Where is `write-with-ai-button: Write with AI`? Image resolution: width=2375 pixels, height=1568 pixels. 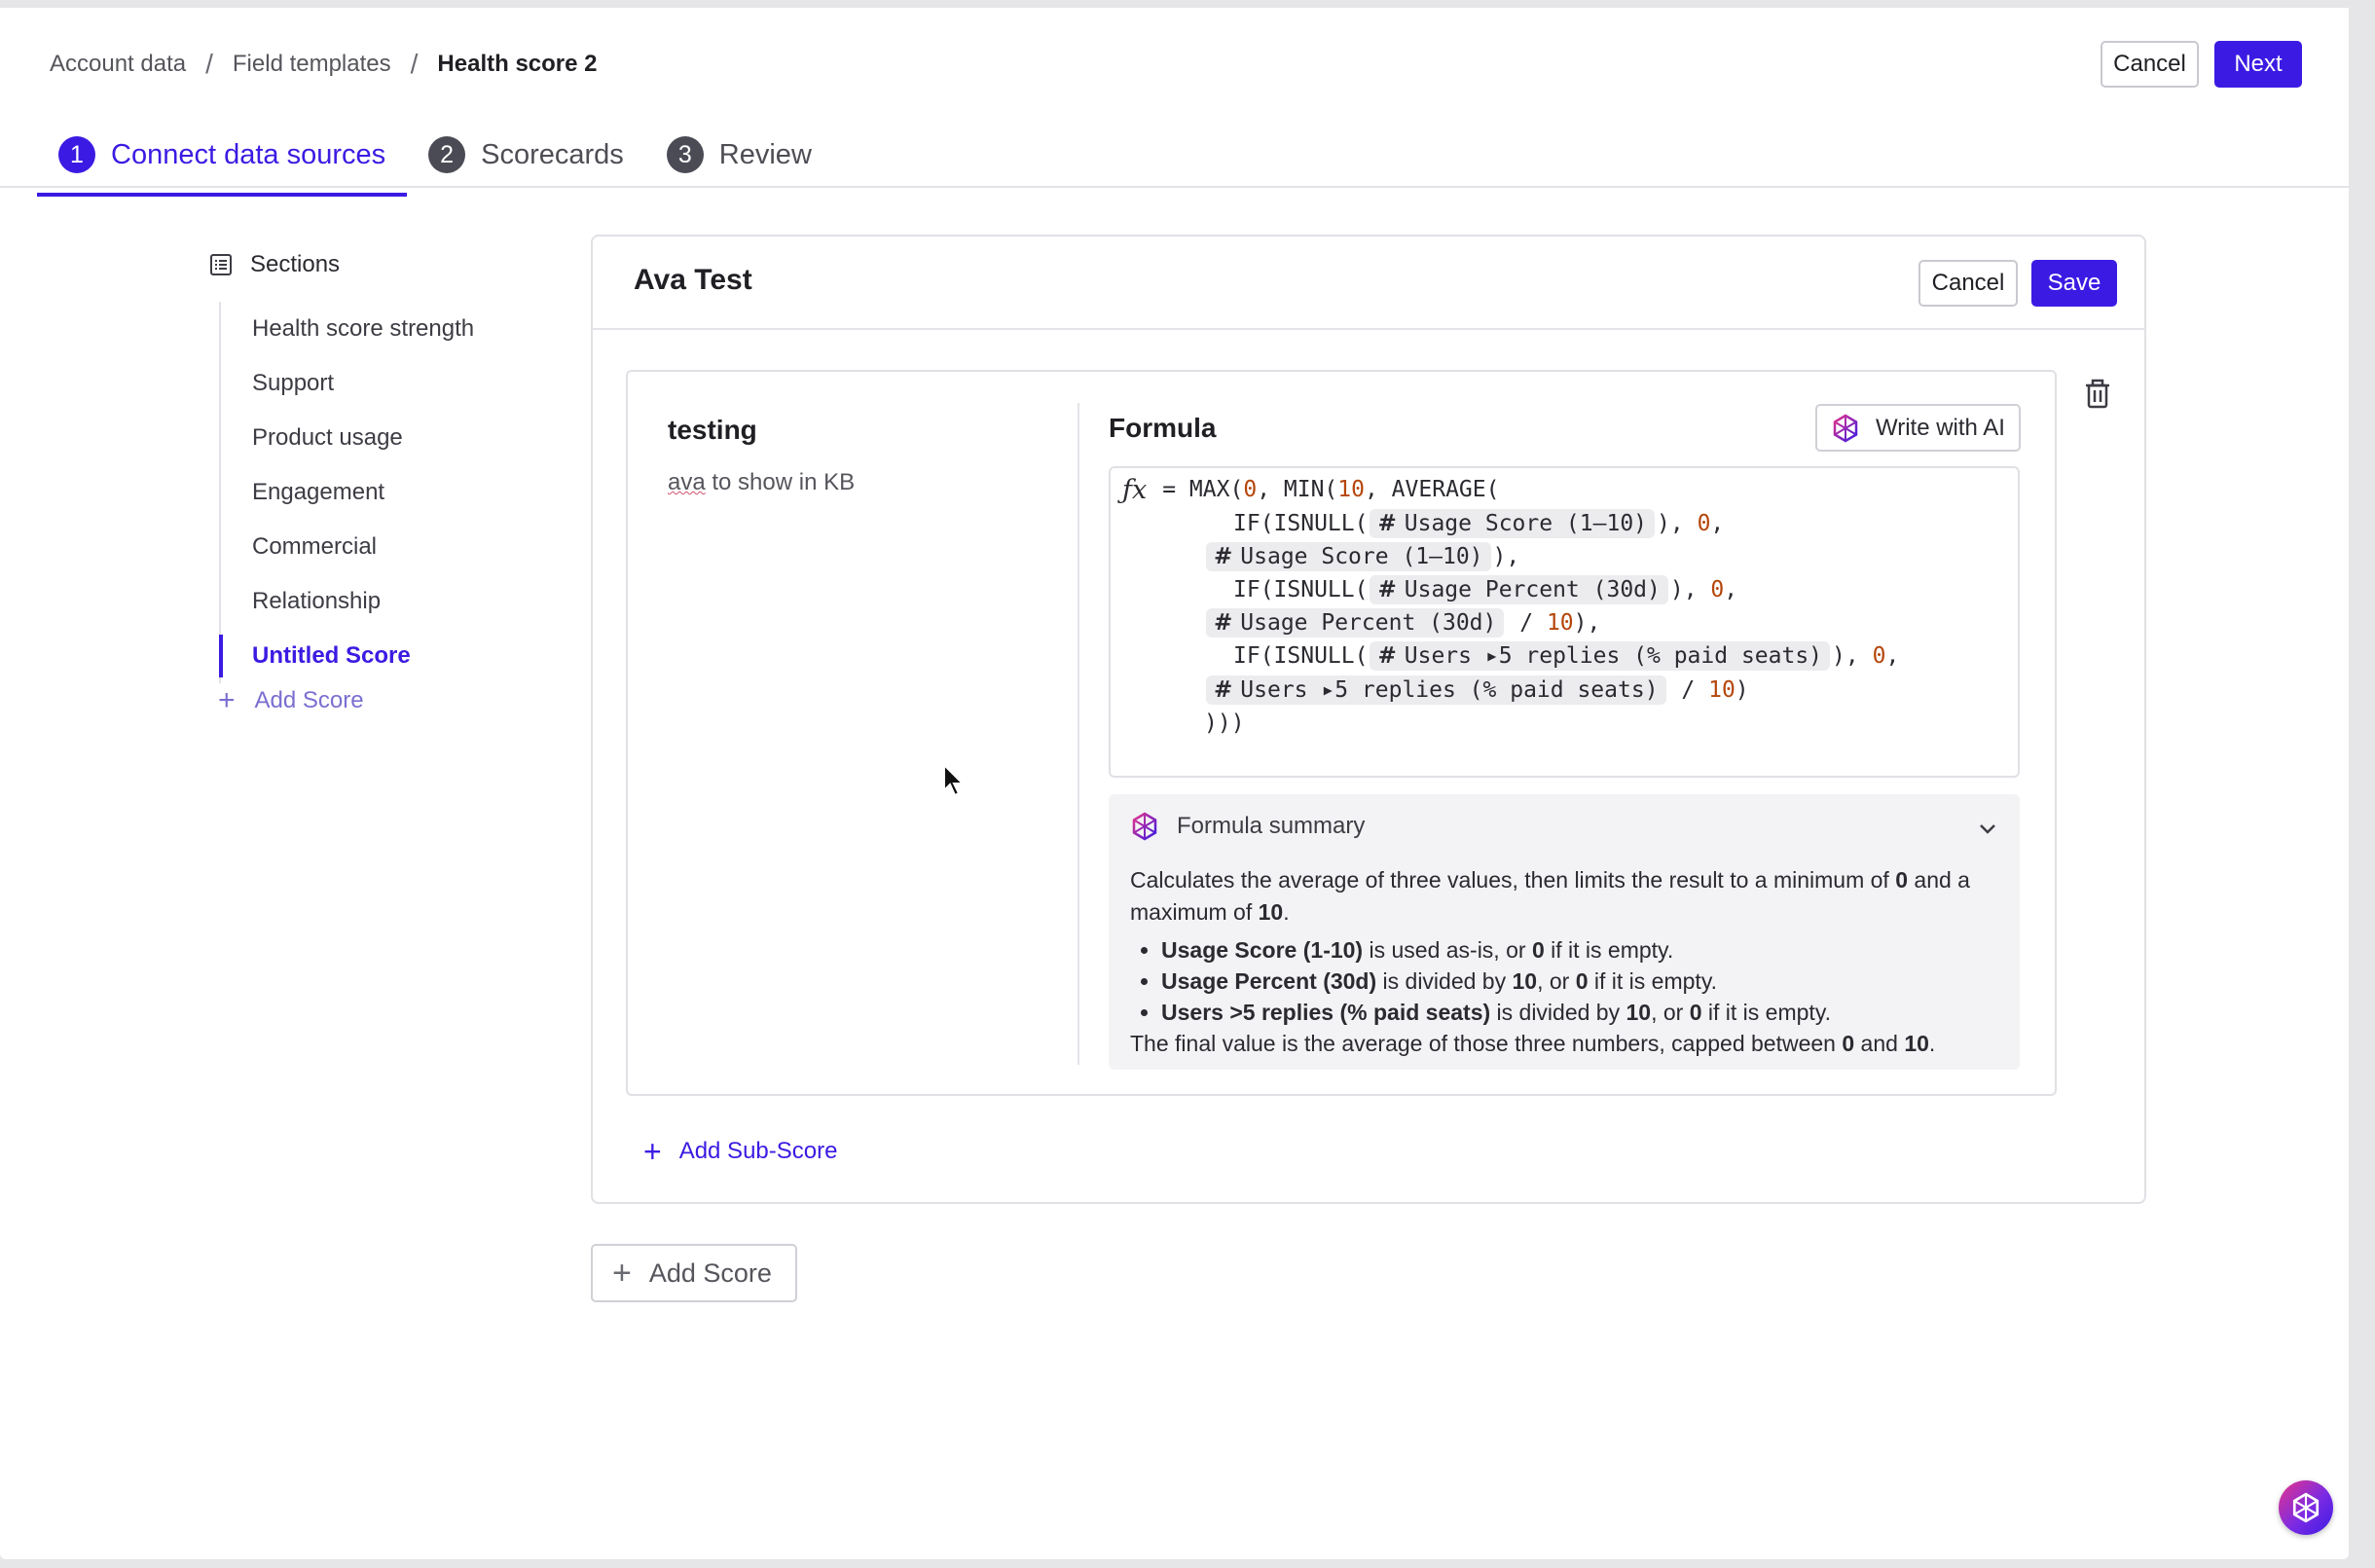 write-with-ai-button: Write with AI is located at coordinates (1918, 428).